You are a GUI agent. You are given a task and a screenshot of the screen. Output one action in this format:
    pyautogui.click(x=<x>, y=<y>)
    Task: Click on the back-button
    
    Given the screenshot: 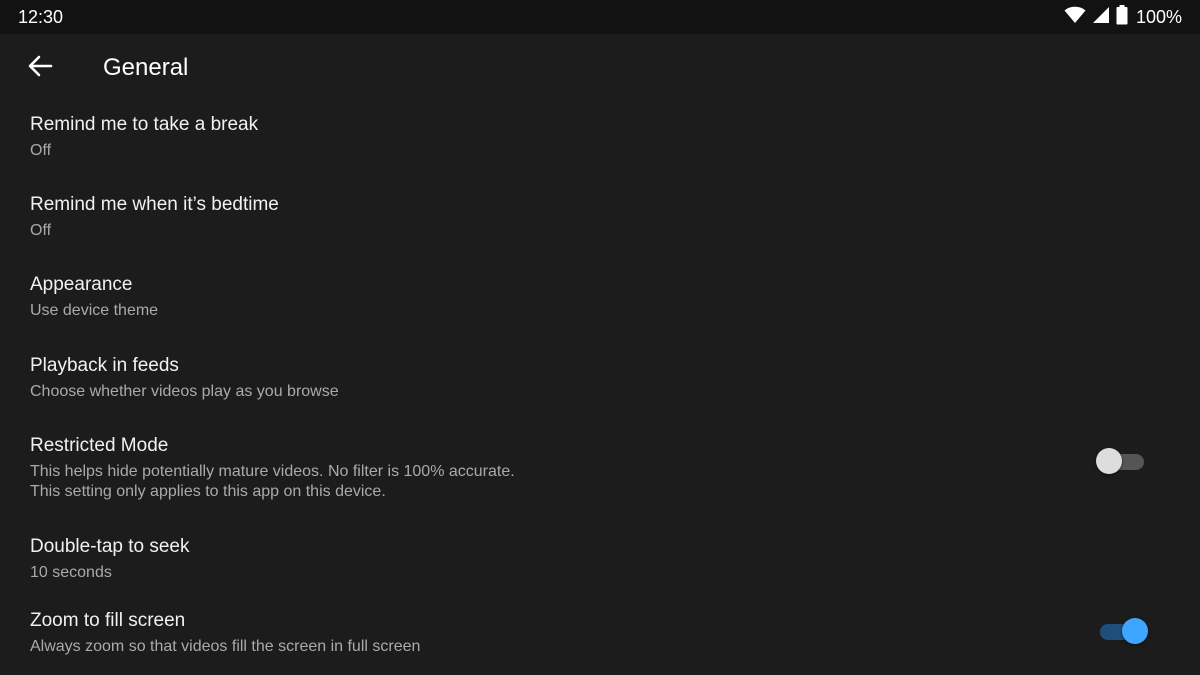 What is the action you would take?
    pyautogui.click(x=40, y=68)
    